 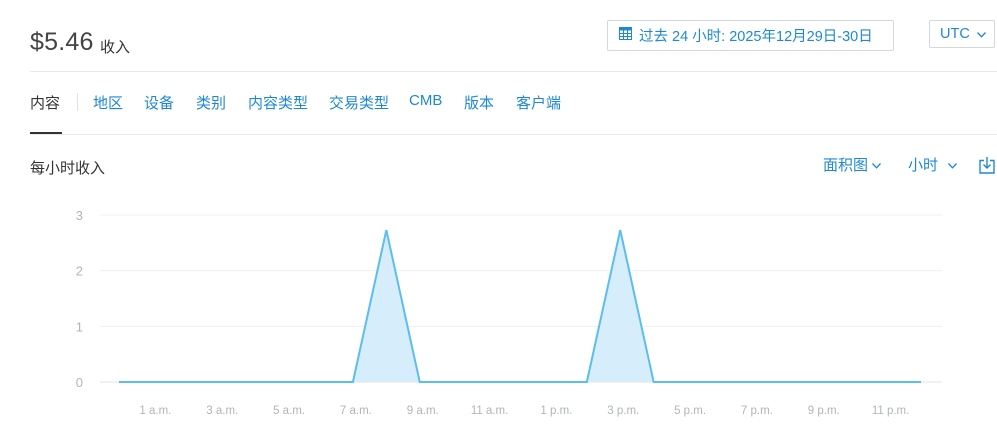 I want to click on y-tick-label: 0, so click(x=79, y=382).